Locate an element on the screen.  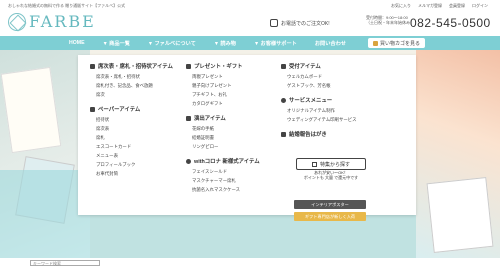
menu-item: オリジナルアイテム制作 is located at coordinates (322, 110).